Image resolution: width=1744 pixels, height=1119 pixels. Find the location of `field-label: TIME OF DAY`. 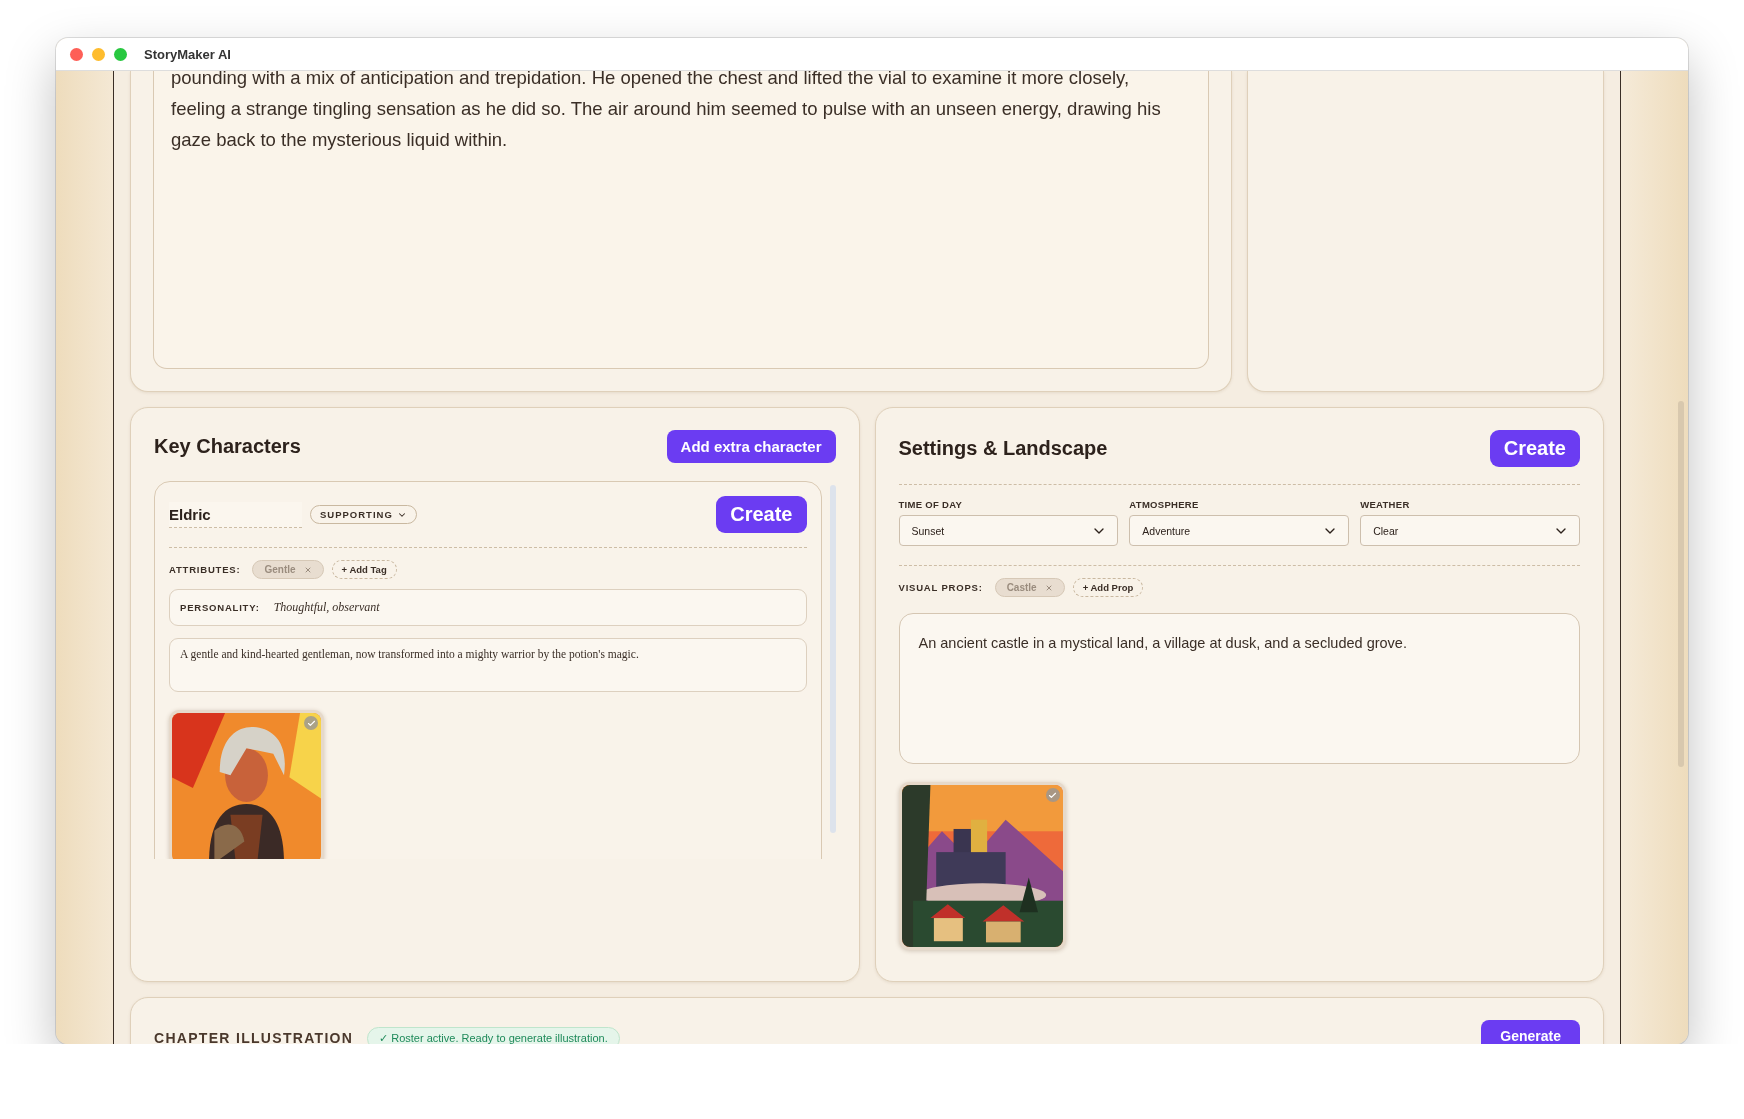

field-label: TIME OF DAY is located at coordinates (931, 504).